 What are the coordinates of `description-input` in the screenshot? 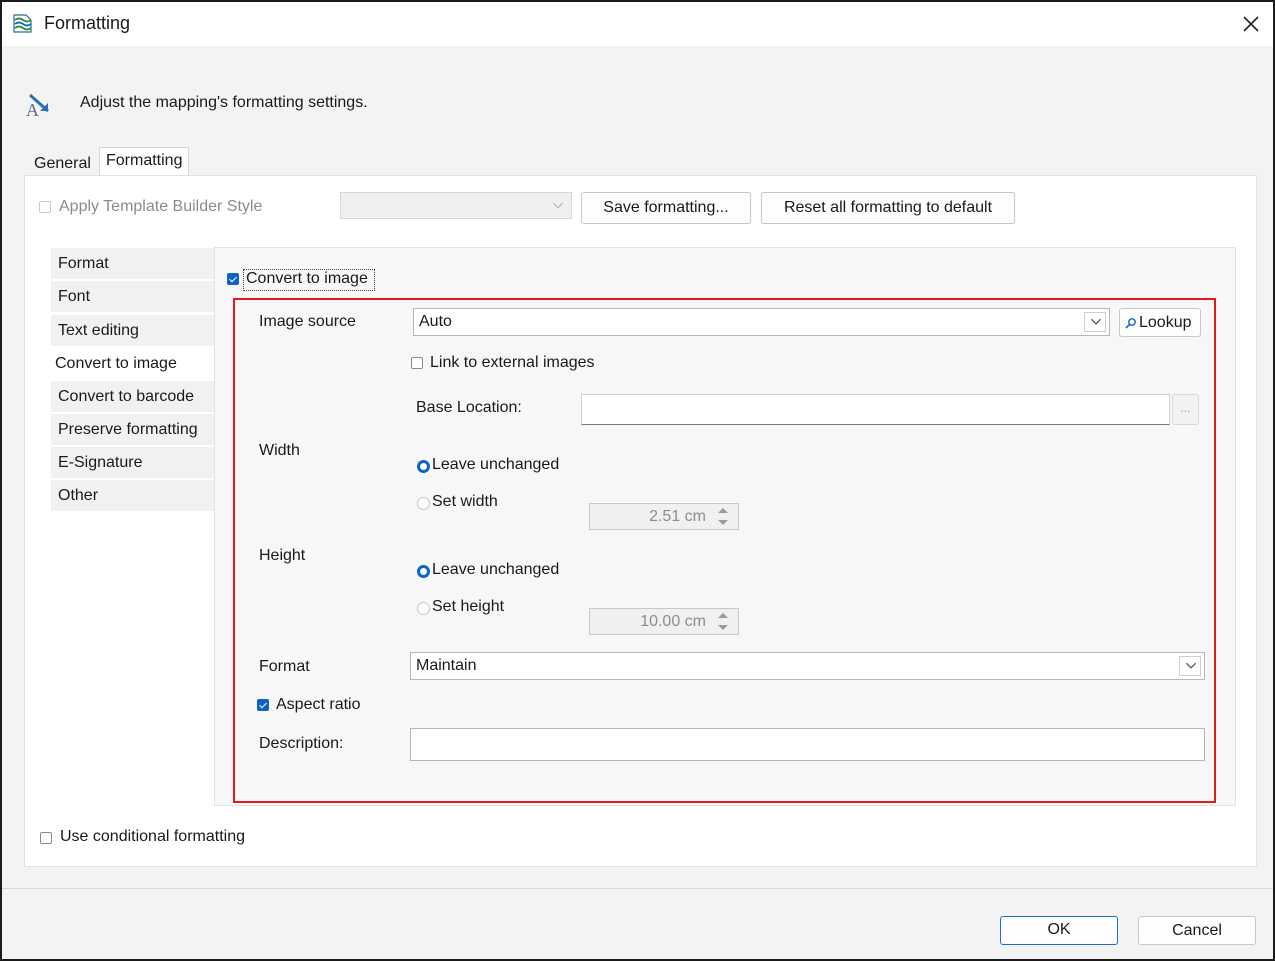 It's located at (807, 744).